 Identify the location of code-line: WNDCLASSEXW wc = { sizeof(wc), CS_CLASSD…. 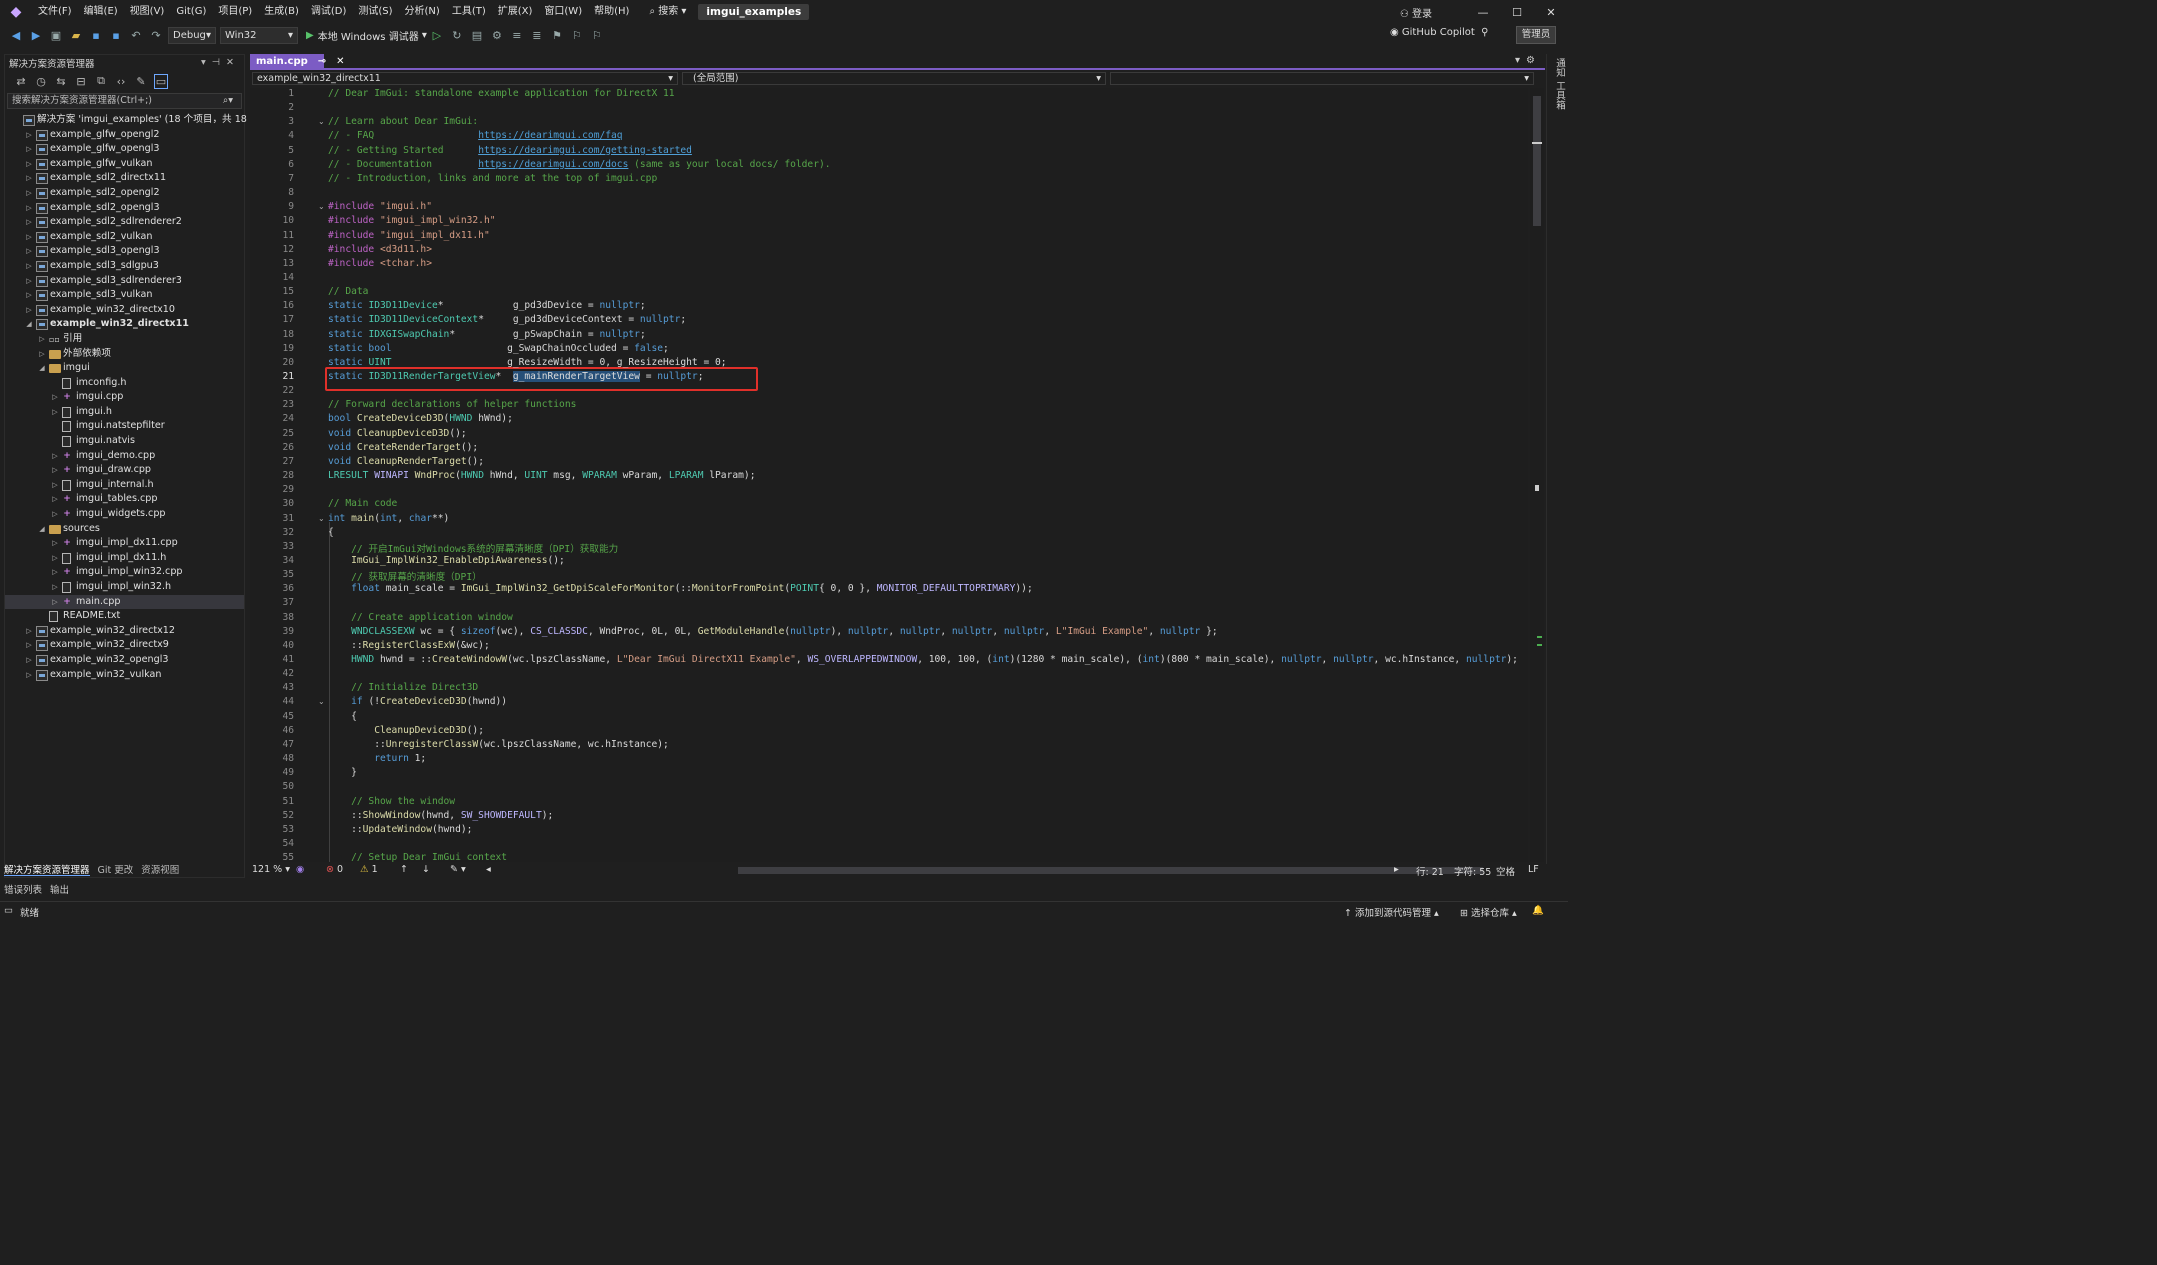
(773, 631).